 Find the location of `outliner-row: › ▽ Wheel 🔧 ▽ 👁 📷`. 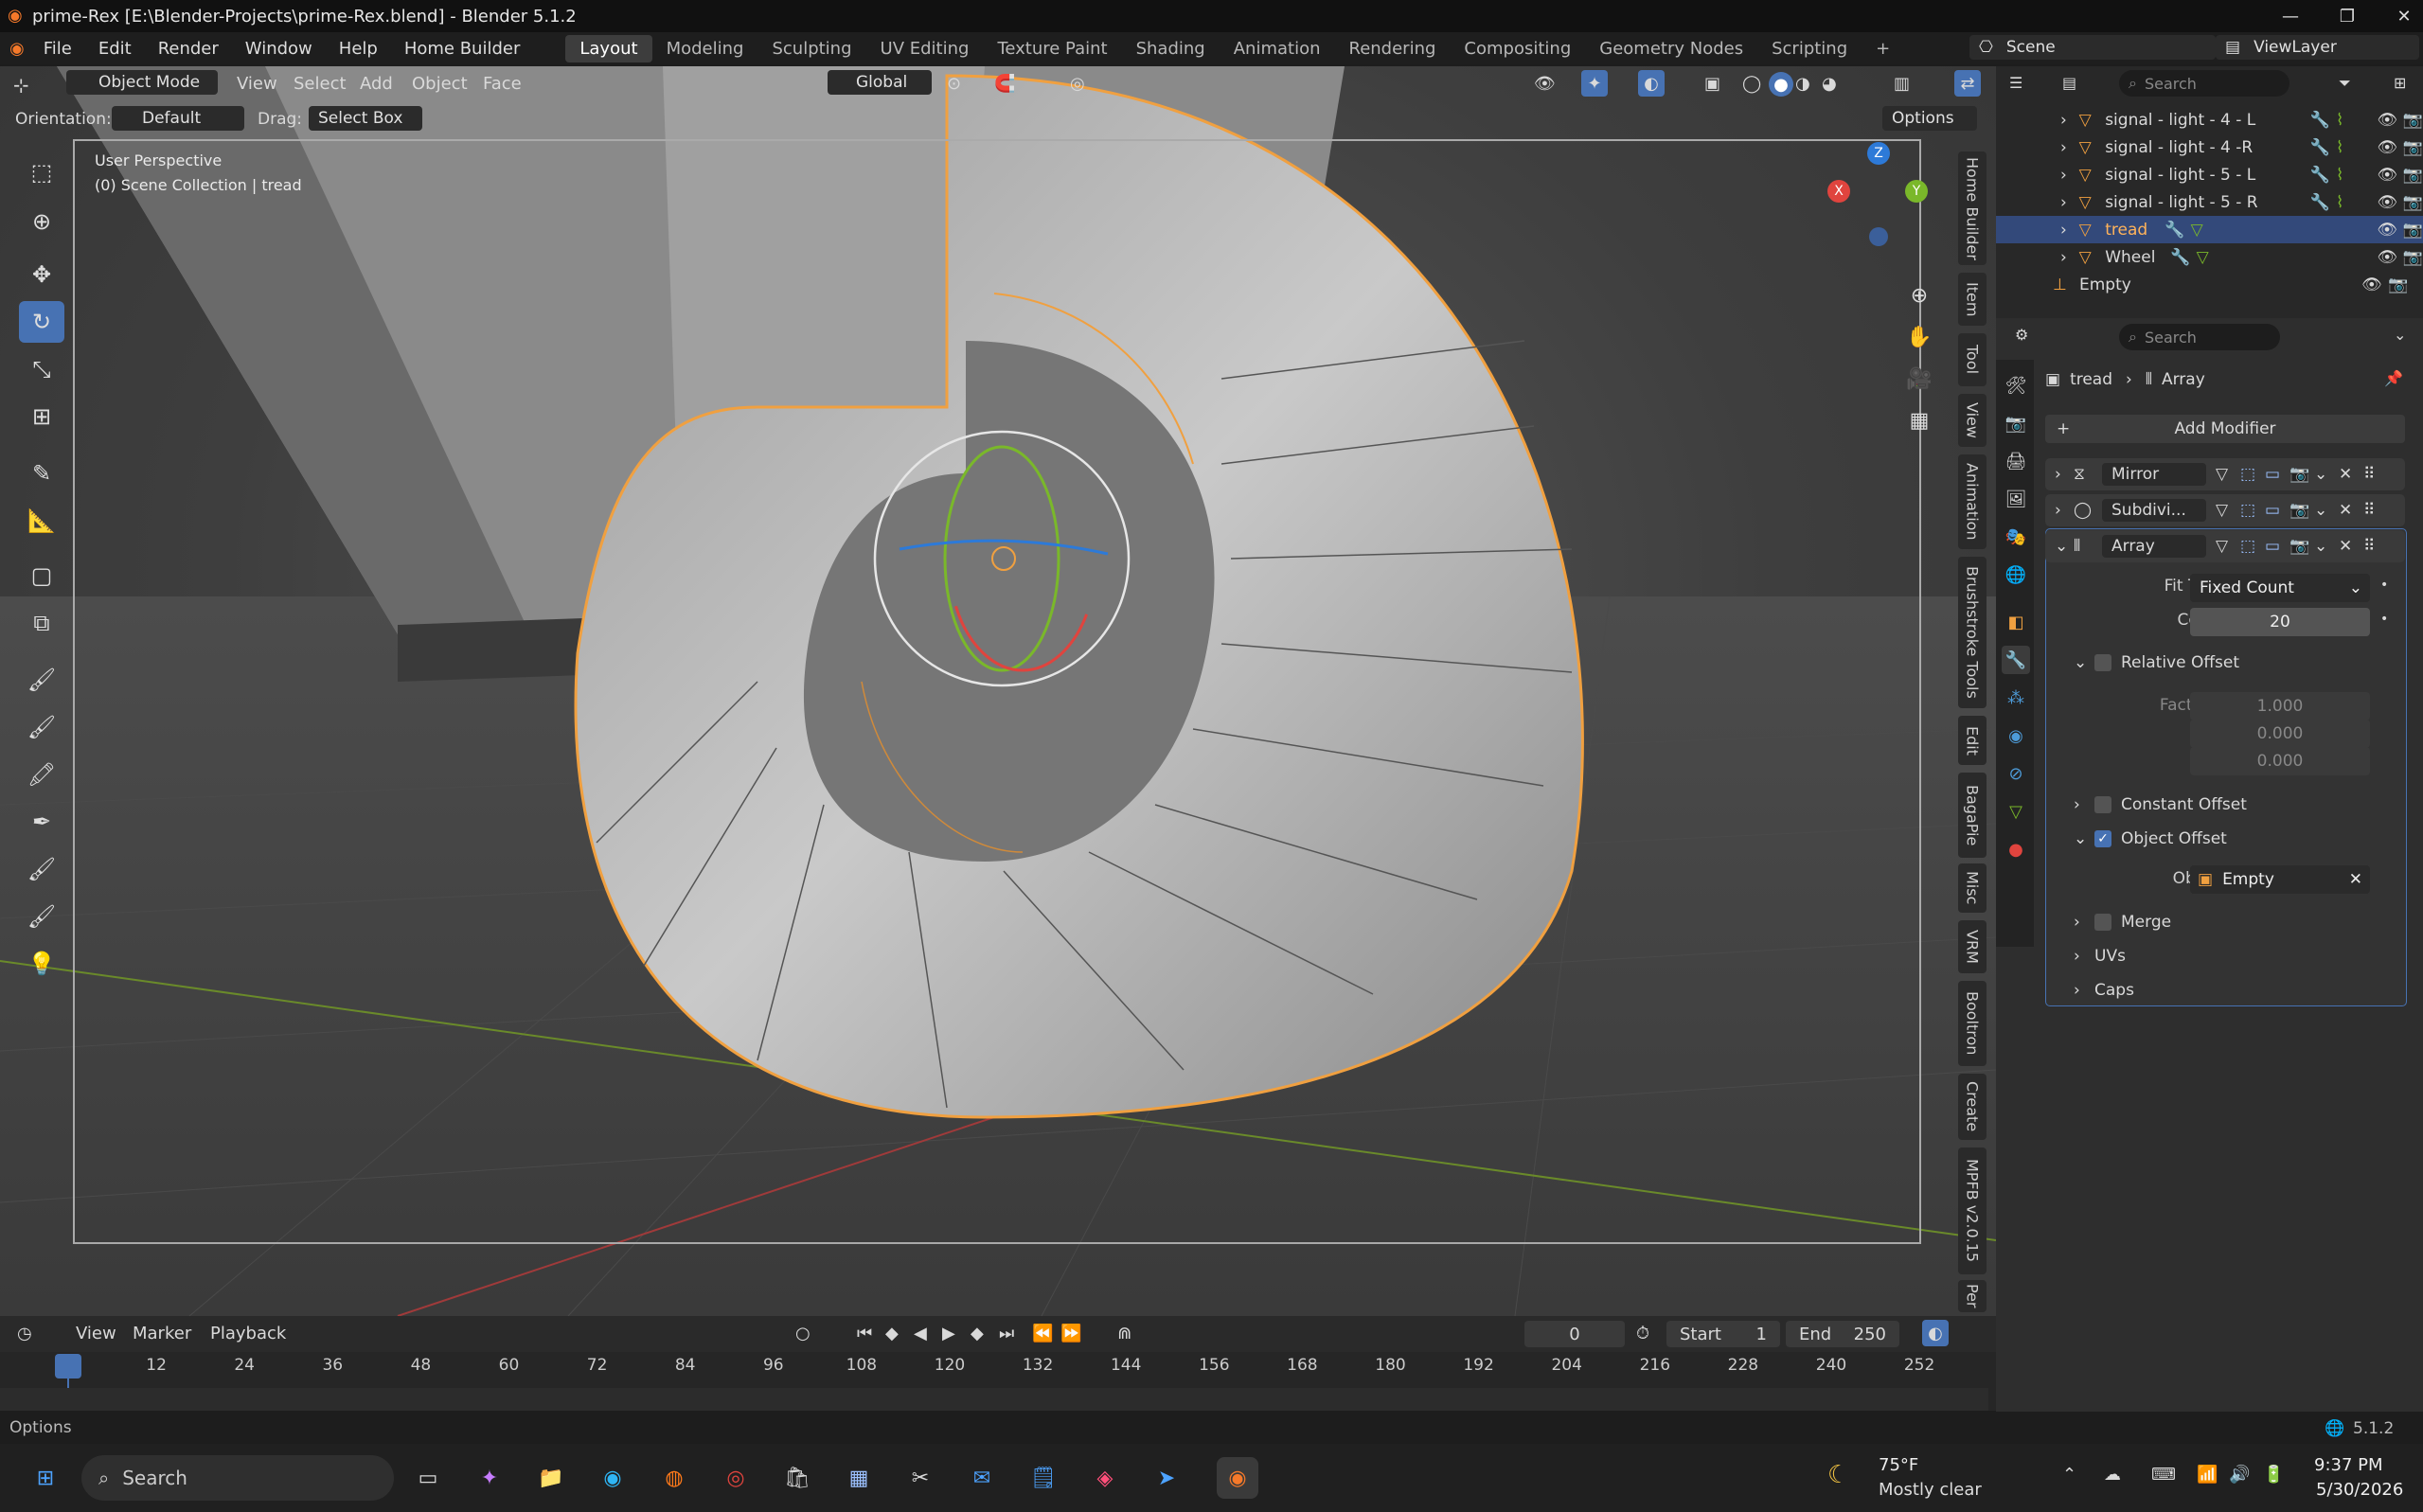

outliner-row: › ▽ Wheel 🔧 ▽ 👁 📷 is located at coordinates (2209, 257).